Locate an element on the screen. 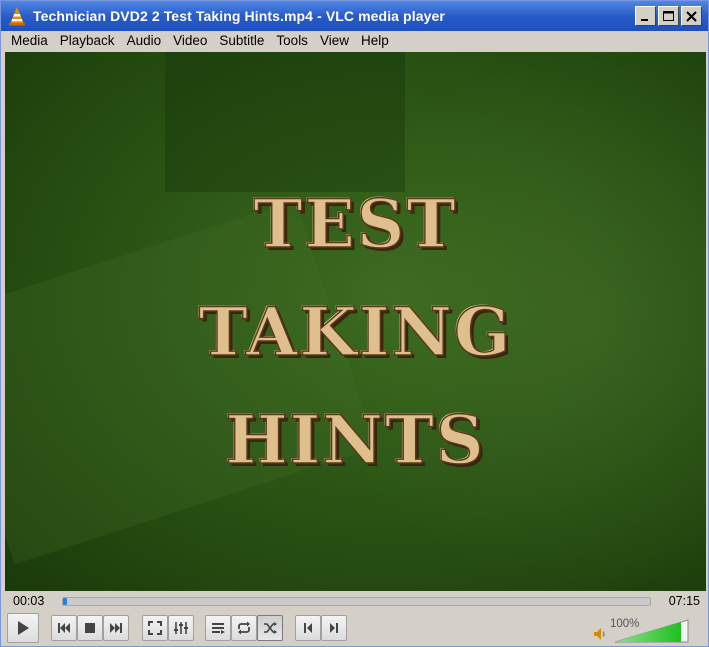  elapsed-time: 00:03 is located at coordinates (28, 601).